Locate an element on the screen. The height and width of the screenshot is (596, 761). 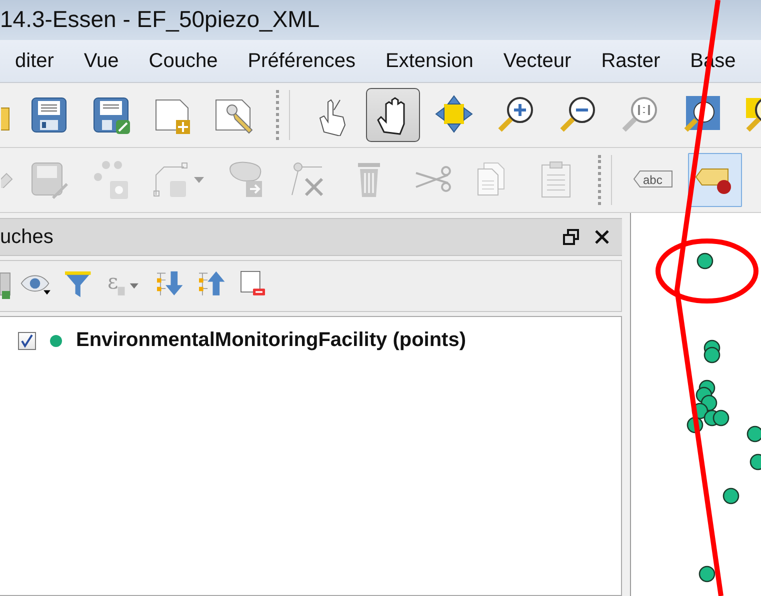
menu-item: Couche is located at coordinates (183, 61).